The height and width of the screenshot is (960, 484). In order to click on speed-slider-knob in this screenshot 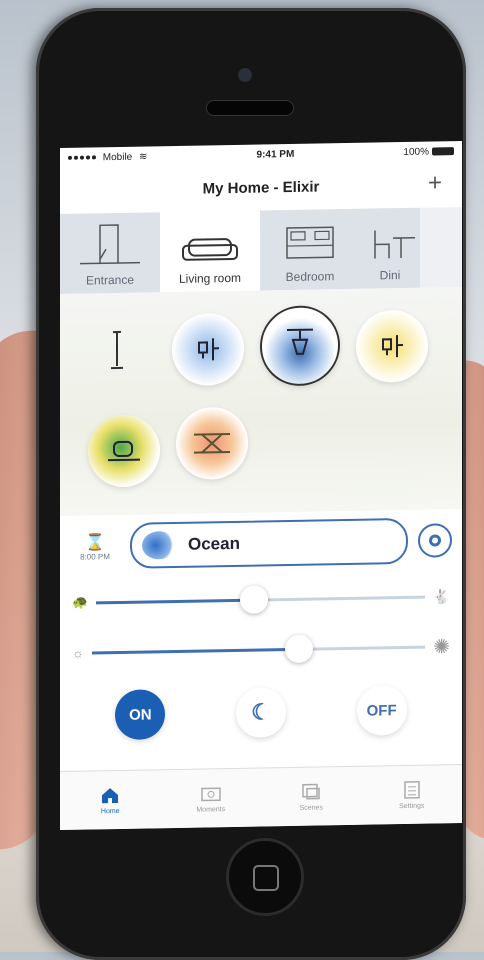, I will do `click(253, 599)`.